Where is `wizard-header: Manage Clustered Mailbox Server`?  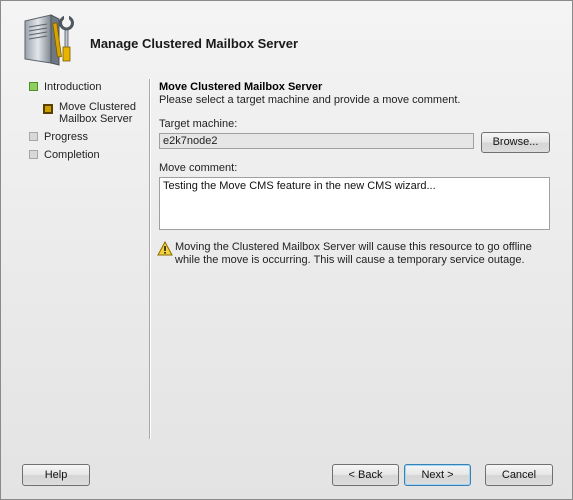 wizard-header: Manage Clustered Mailbox Server is located at coordinates (286, 36).